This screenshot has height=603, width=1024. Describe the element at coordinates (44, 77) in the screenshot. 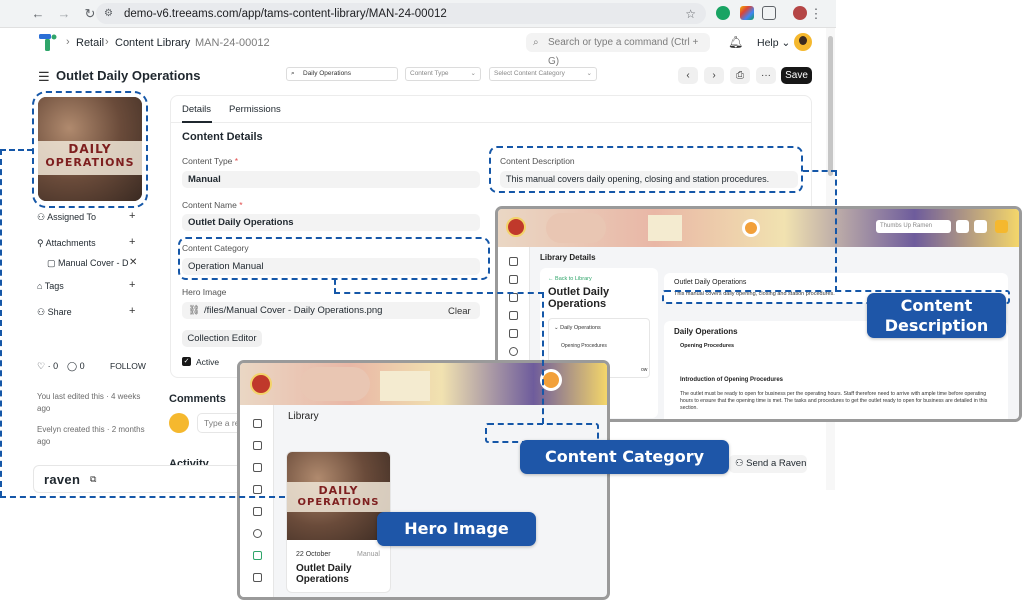

I see `sidebar-toggle-icon: ☰` at that location.